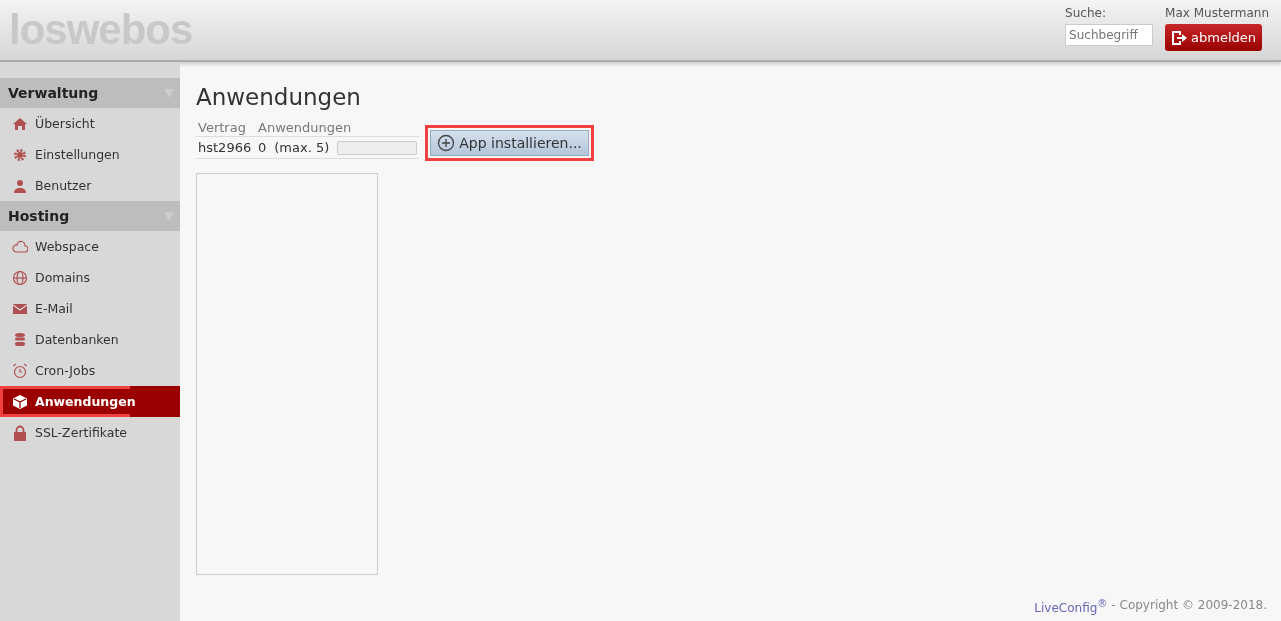  I want to click on sidebar-section-header: Hosting, so click(90, 216).